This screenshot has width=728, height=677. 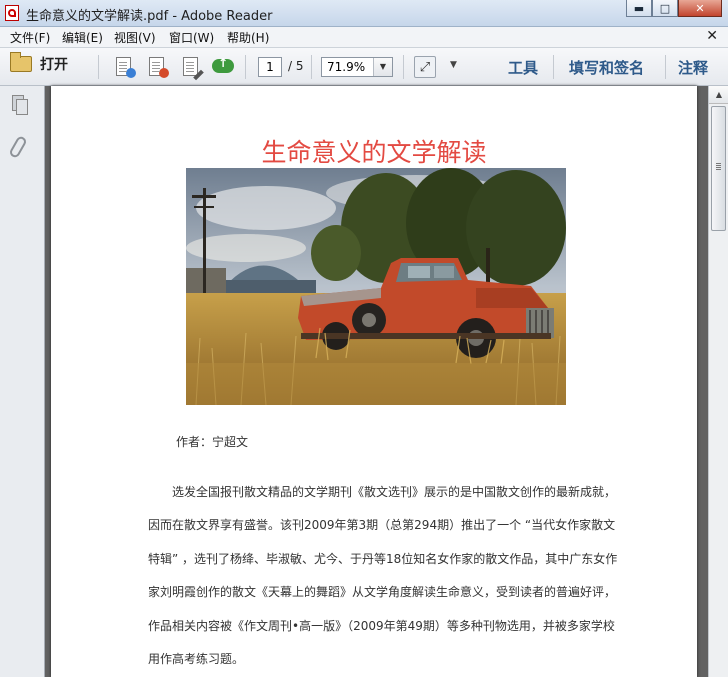 I want to click on edit-document-button, so click(x=191, y=67).